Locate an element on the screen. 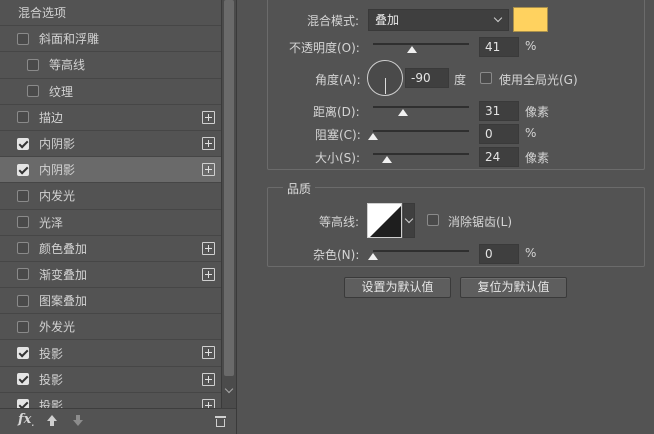 The height and width of the screenshot is (434, 654). opacity-input: 41 is located at coordinates (499, 47).